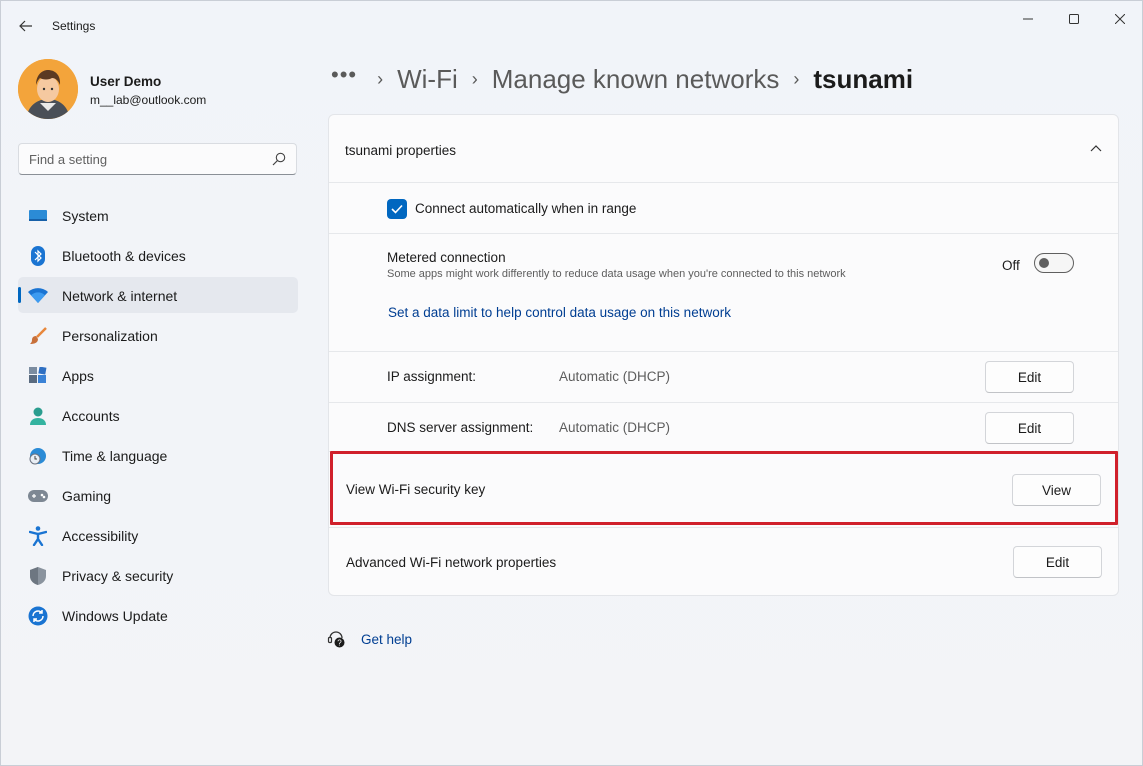 The image size is (1143, 766). I want to click on highlight-box, so click(724, 488).